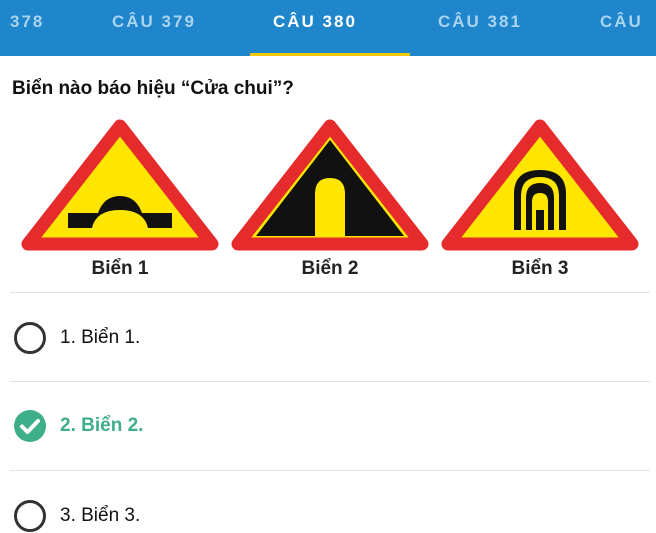  Describe the element at coordinates (330, 54) in the screenshot. I see `active-tab-indicator` at that location.